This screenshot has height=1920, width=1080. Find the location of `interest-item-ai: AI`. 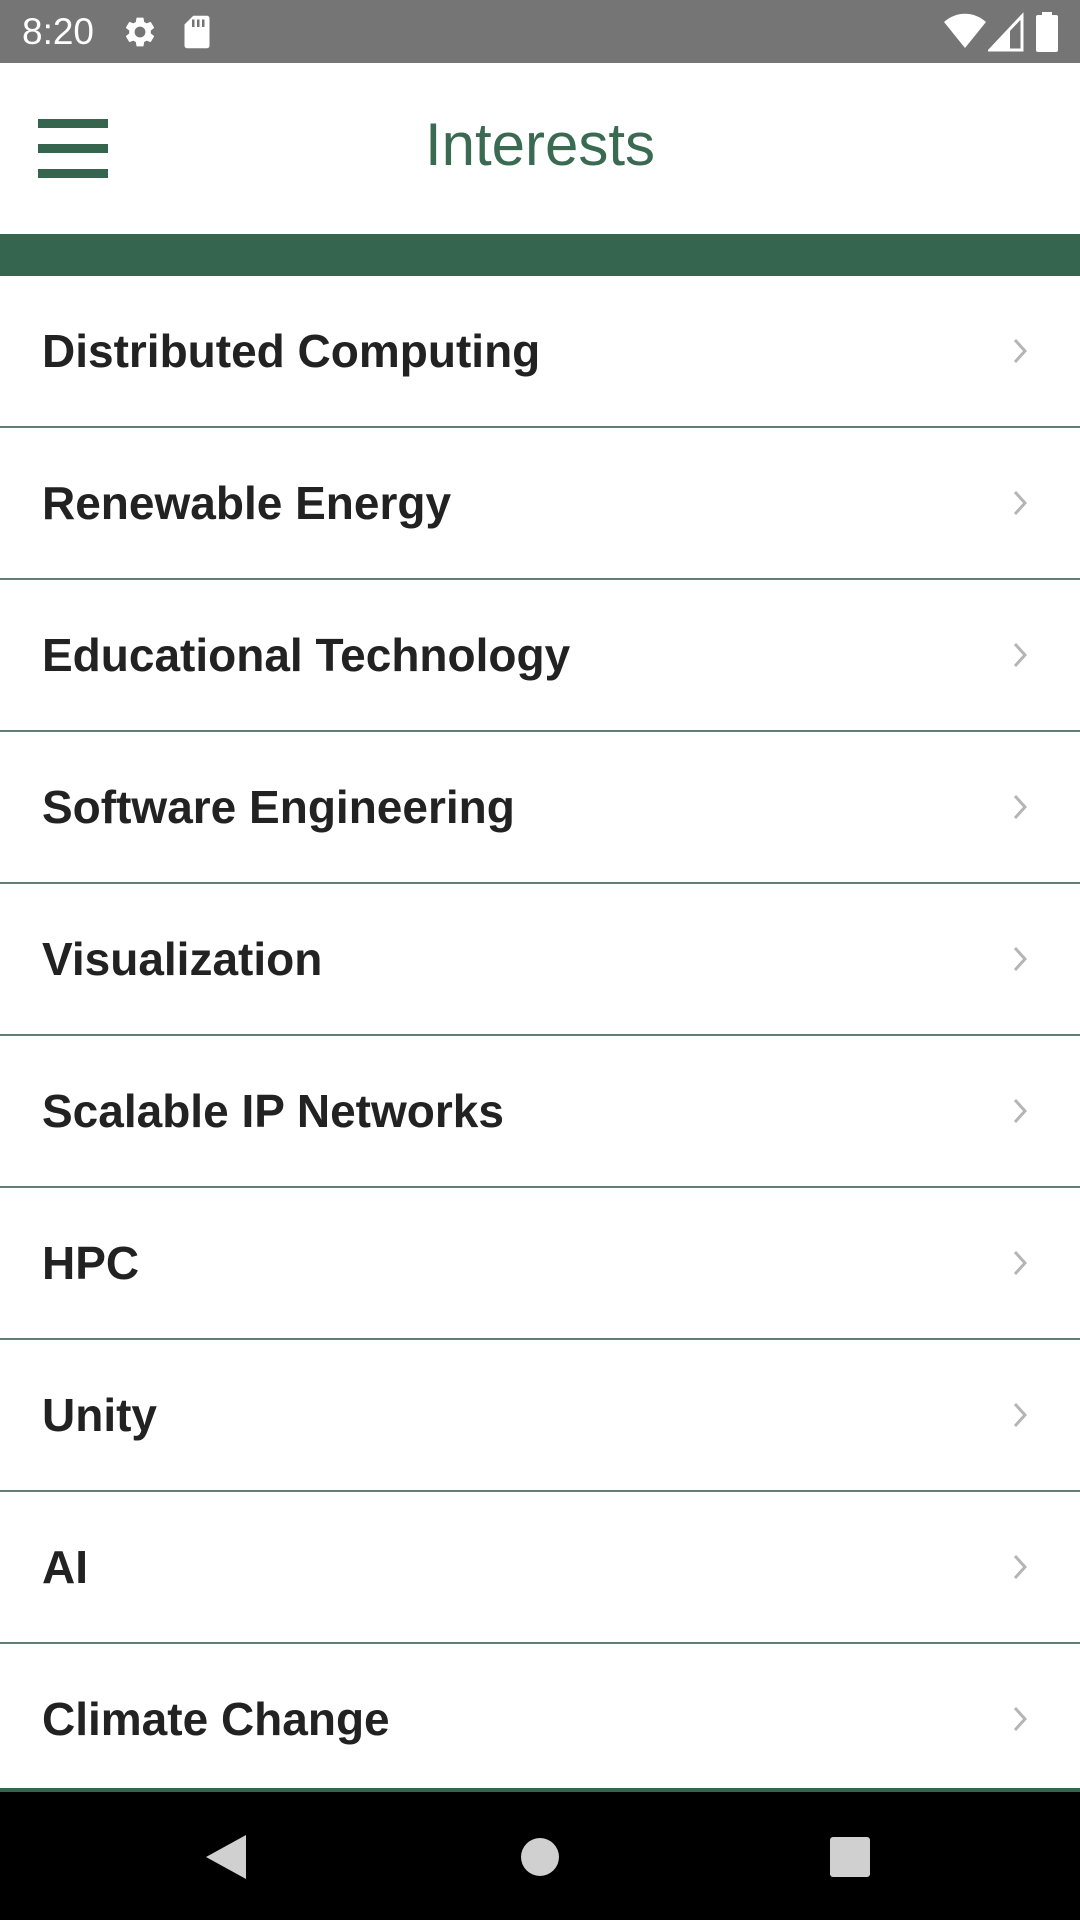

interest-item-ai: AI is located at coordinates (540, 1568).